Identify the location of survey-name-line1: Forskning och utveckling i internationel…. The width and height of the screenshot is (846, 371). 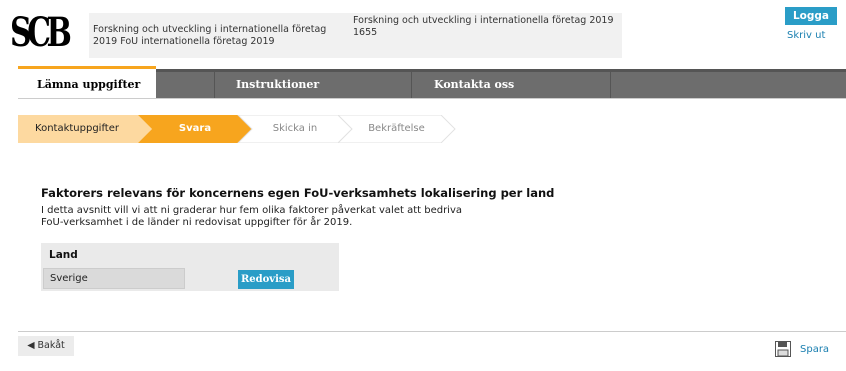
(210, 29).